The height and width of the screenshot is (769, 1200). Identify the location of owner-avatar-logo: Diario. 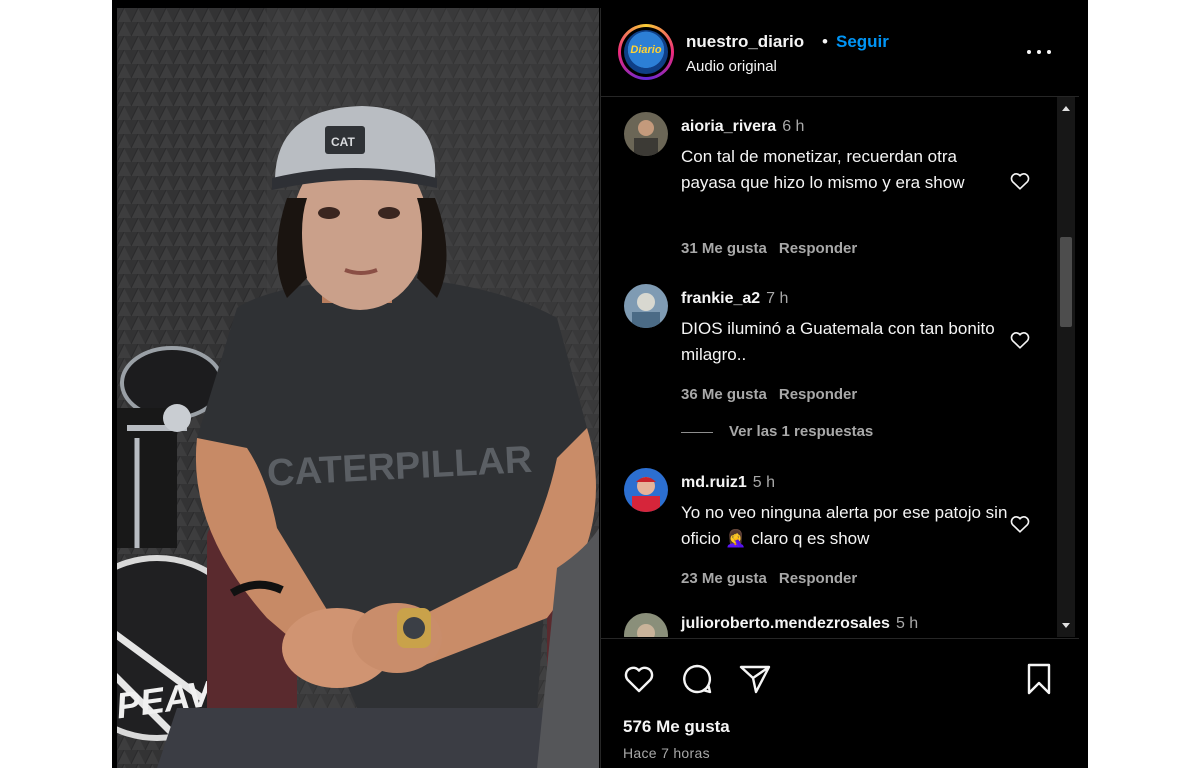
(646, 52).